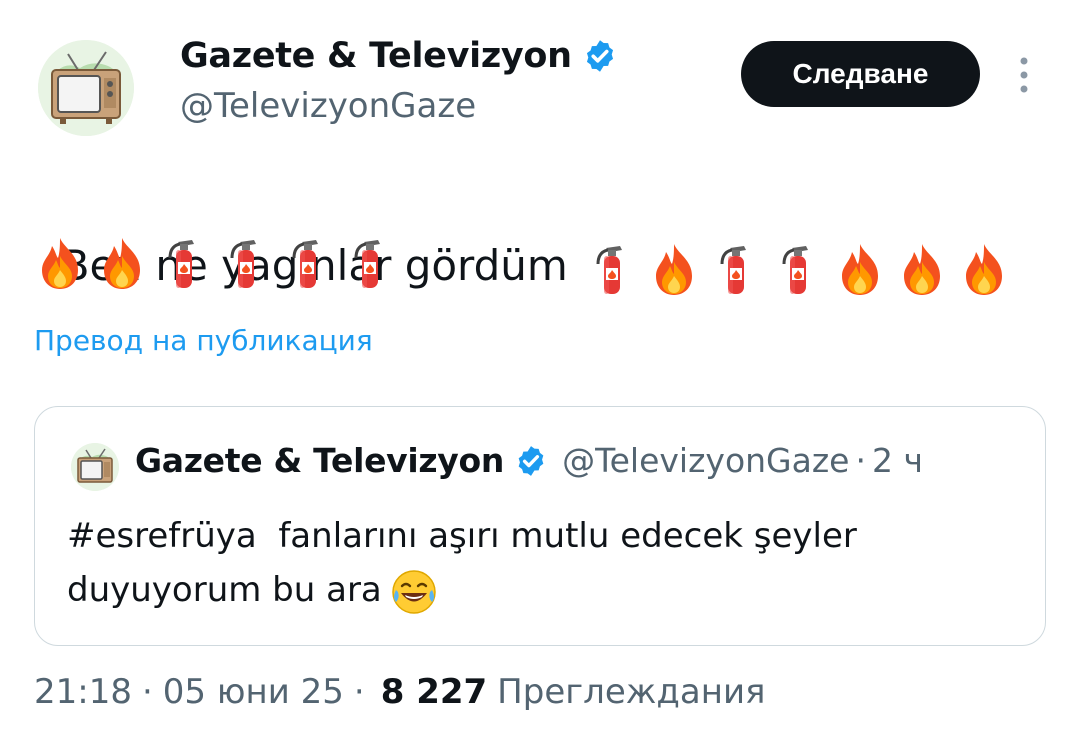  I want to click on more-vertical-icon, so click(1024, 75).